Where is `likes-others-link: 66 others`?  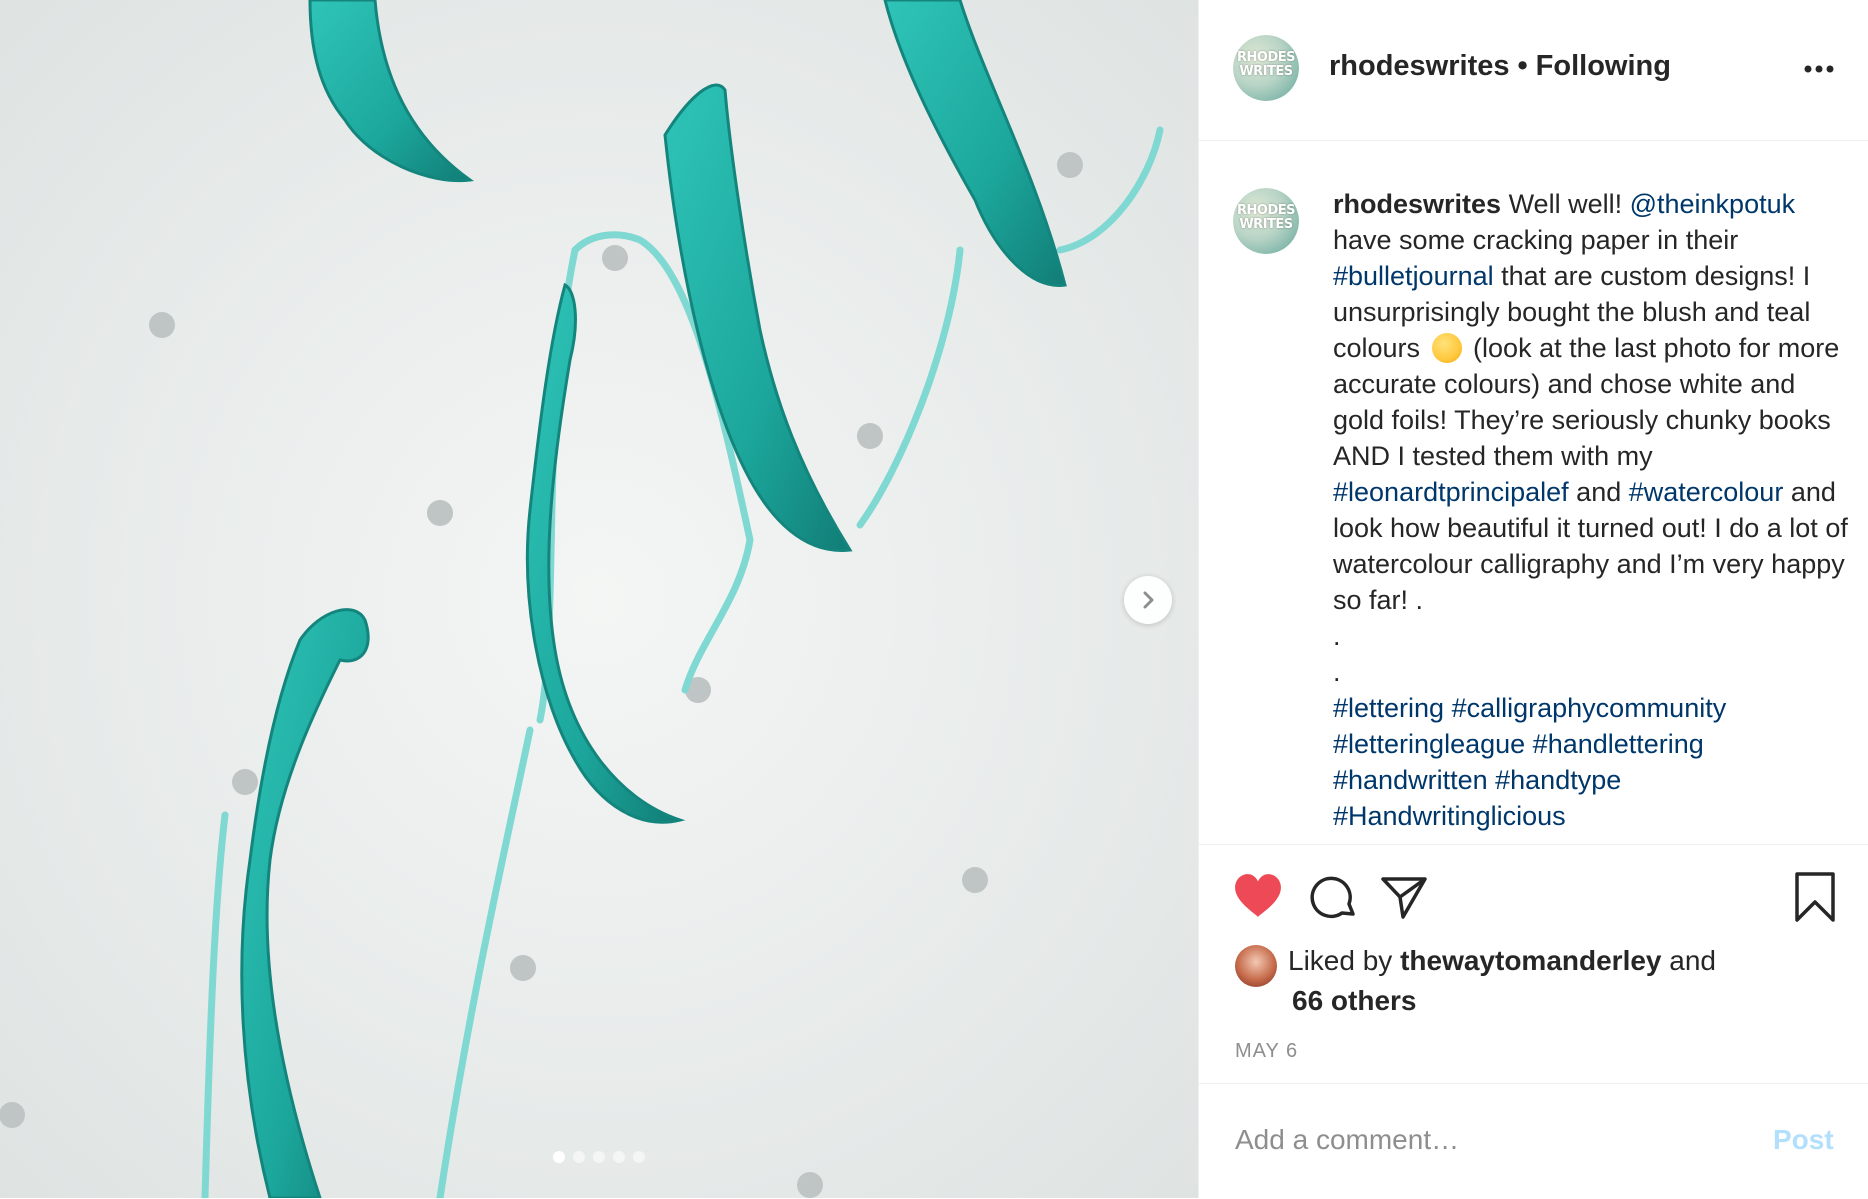 likes-others-link: 66 others is located at coordinates (1510, 1001).